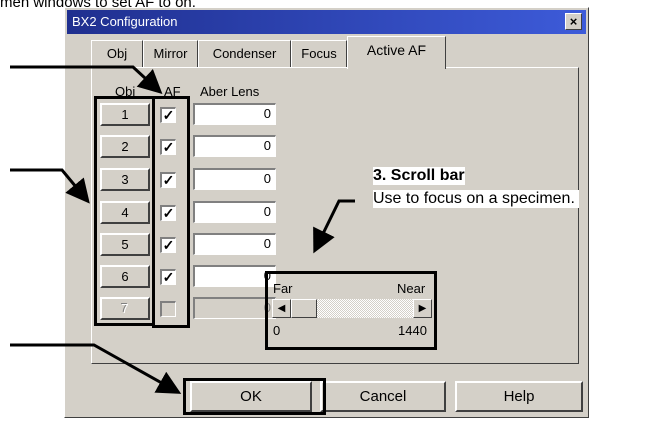 The height and width of the screenshot is (425, 651). Describe the element at coordinates (396, 52) in the screenshot. I see `tab-active-af: Active AF` at that location.